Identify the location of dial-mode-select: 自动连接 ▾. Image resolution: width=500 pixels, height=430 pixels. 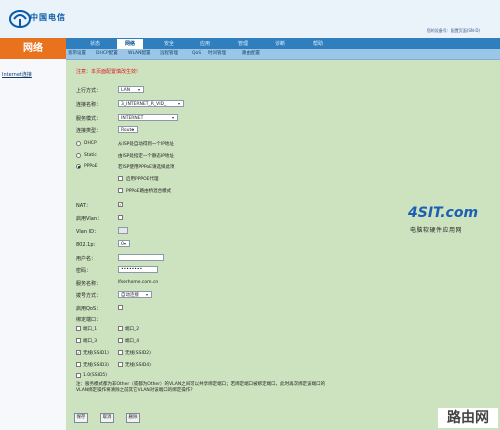
(135, 294).